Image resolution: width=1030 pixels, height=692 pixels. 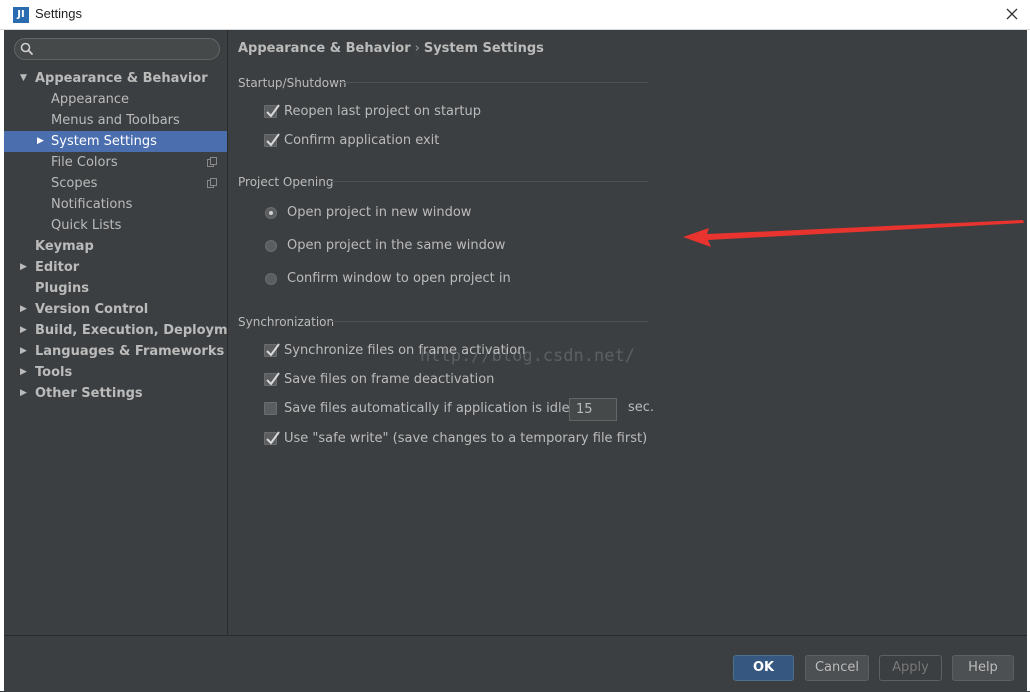 I want to click on sidebar-item-label: Menus and Toolbars, so click(x=115, y=120).